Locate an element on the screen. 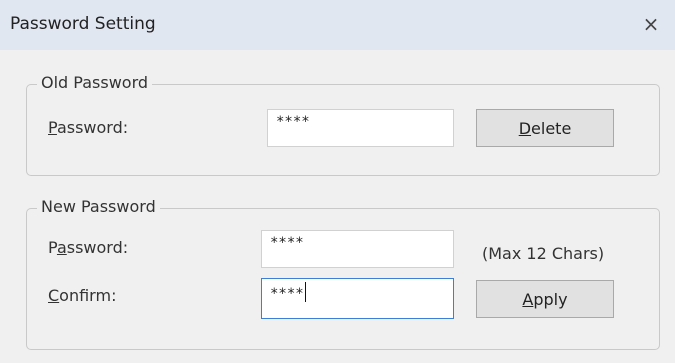 The width and height of the screenshot is (675, 363). new-password-label: Password: is located at coordinates (88, 247).